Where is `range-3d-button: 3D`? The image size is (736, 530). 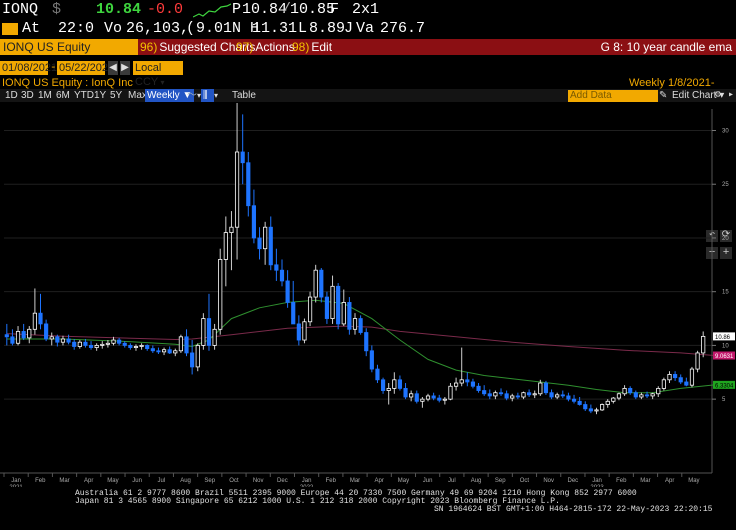 range-3d-button: 3D is located at coordinates (27, 95).